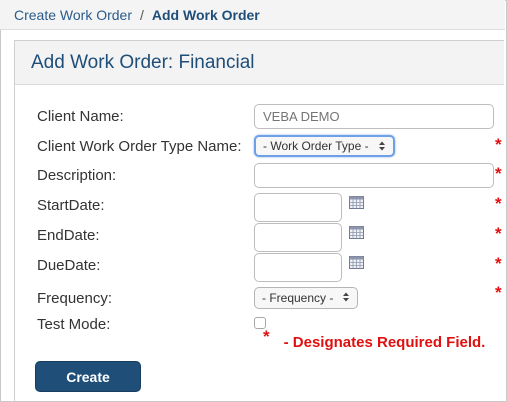 This screenshot has height=402, width=507. What do you see at coordinates (75, 298) in the screenshot?
I see `frequency-label: Frequency:` at bounding box center [75, 298].